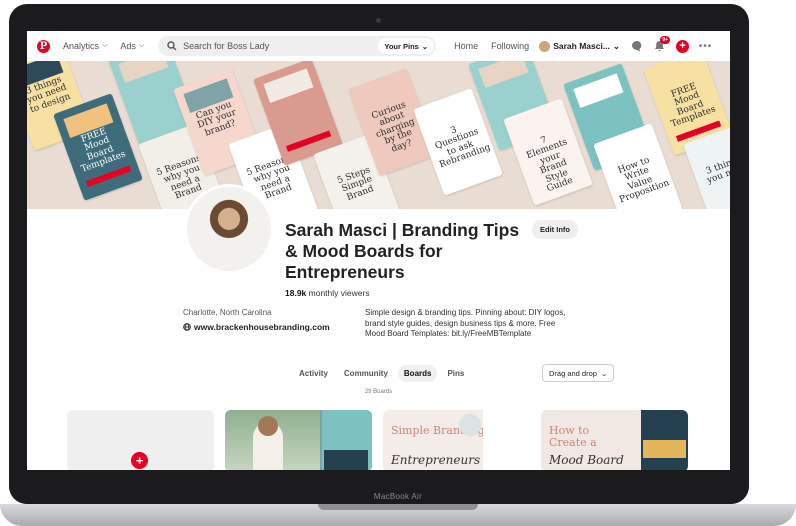 This screenshot has height=526, width=796. I want to click on device-brand-label: MacBook Air, so click(398, 496).